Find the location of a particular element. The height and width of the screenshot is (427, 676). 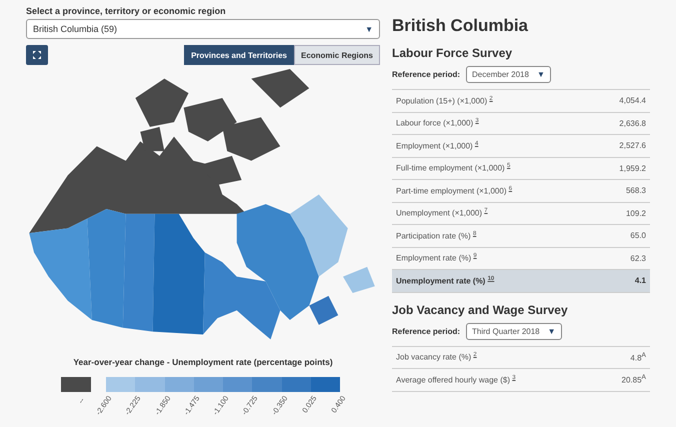

row-label: Participation rate (%) is located at coordinates (433, 236).